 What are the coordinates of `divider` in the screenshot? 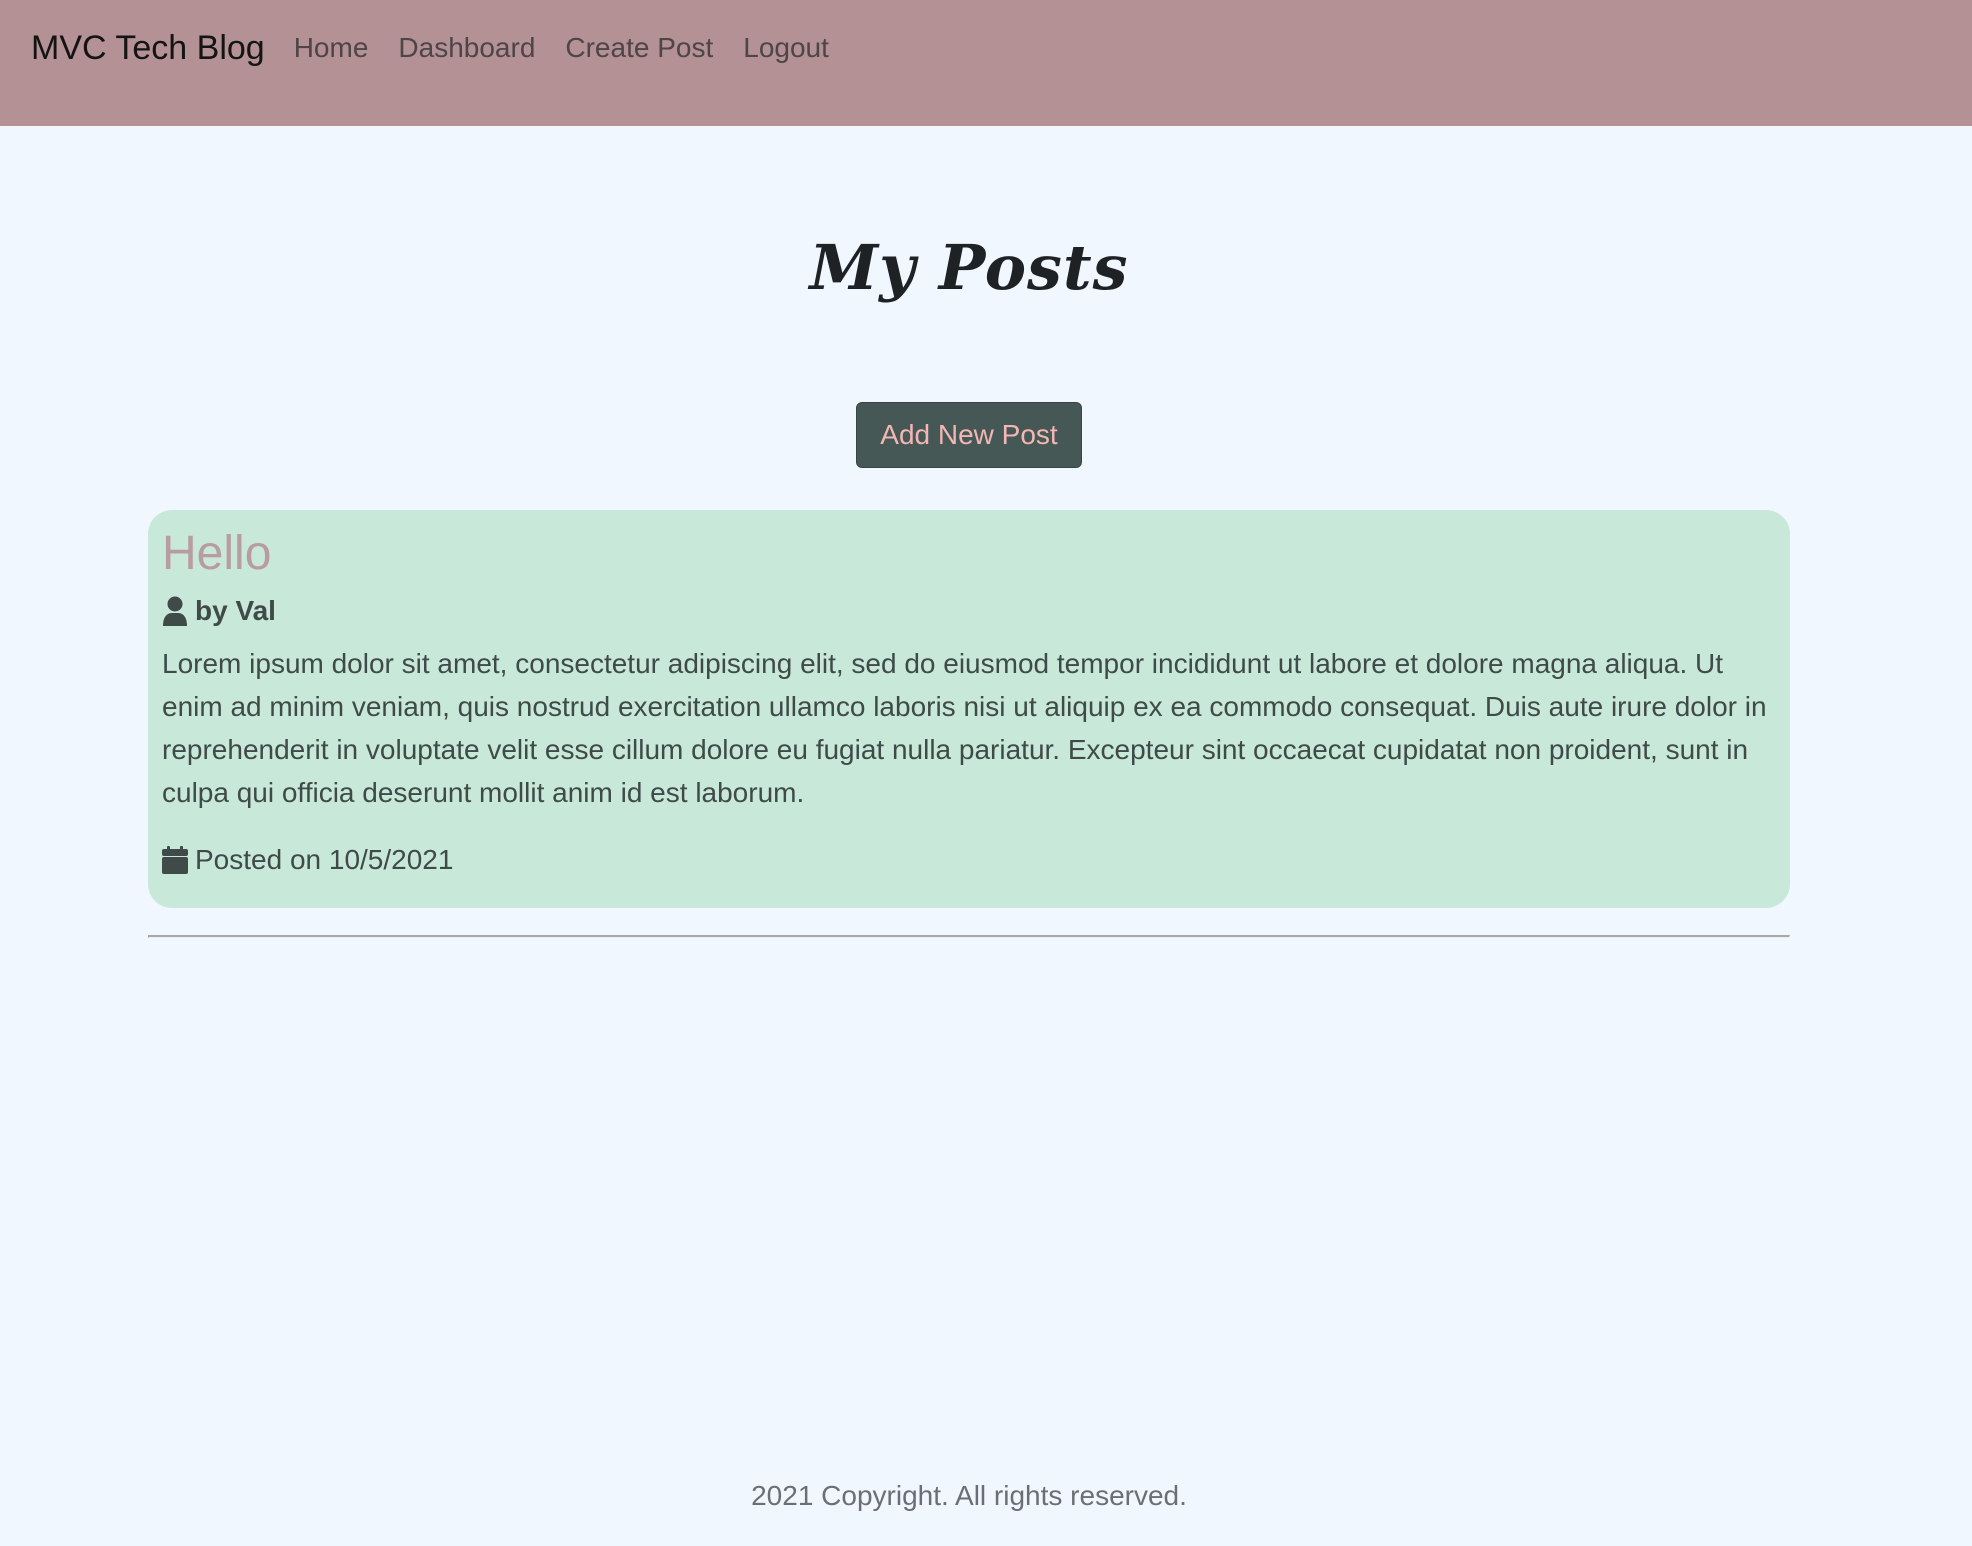 It's located at (969, 936).